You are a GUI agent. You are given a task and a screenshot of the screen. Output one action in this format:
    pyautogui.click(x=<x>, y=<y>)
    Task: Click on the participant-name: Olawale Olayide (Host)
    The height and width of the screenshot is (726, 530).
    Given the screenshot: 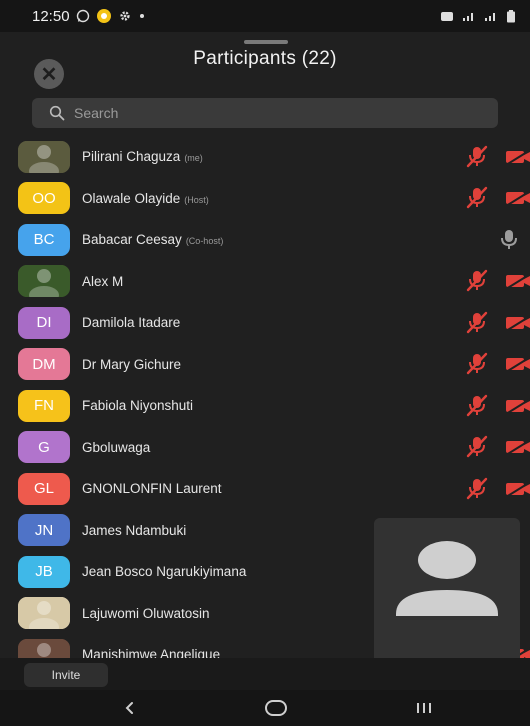 What is the action you would take?
    pyautogui.click(x=145, y=198)
    